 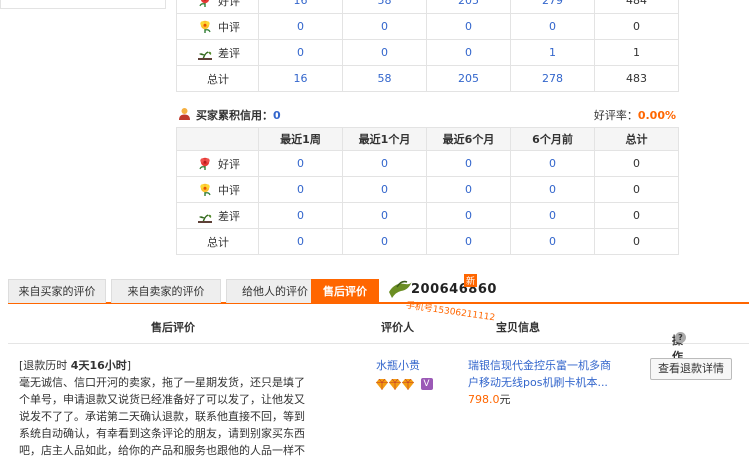 I want to click on table-row: 差评 0 0 0 1 1, so click(x=427, y=52).